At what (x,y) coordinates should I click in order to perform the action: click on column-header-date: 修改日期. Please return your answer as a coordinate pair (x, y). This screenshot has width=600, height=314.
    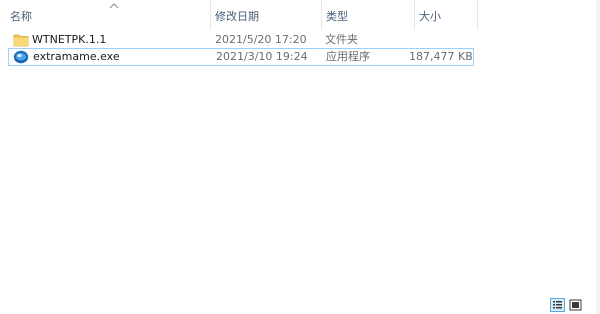
    Looking at the image, I should click on (265, 15).